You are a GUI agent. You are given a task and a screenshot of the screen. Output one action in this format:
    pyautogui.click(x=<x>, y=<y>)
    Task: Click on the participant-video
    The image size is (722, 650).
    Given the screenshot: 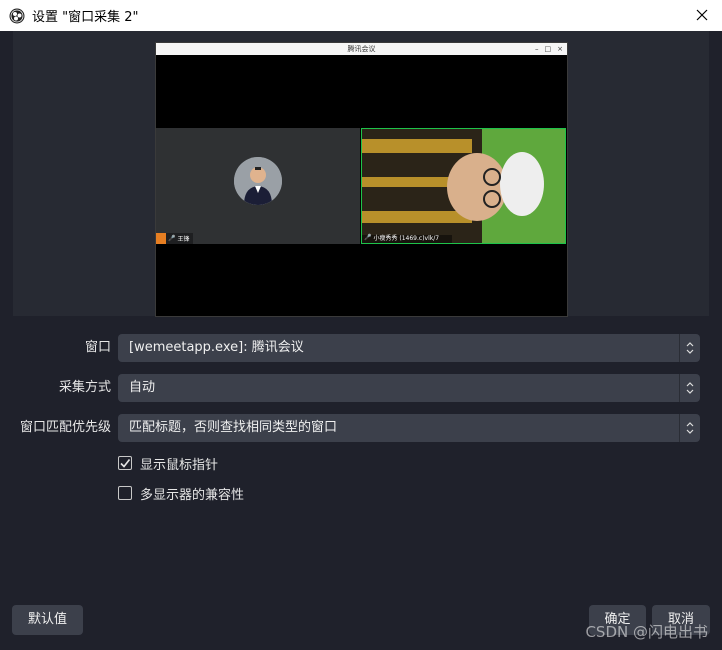 What is the action you would take?
    pyautogui.click(x=463, y=186)
    